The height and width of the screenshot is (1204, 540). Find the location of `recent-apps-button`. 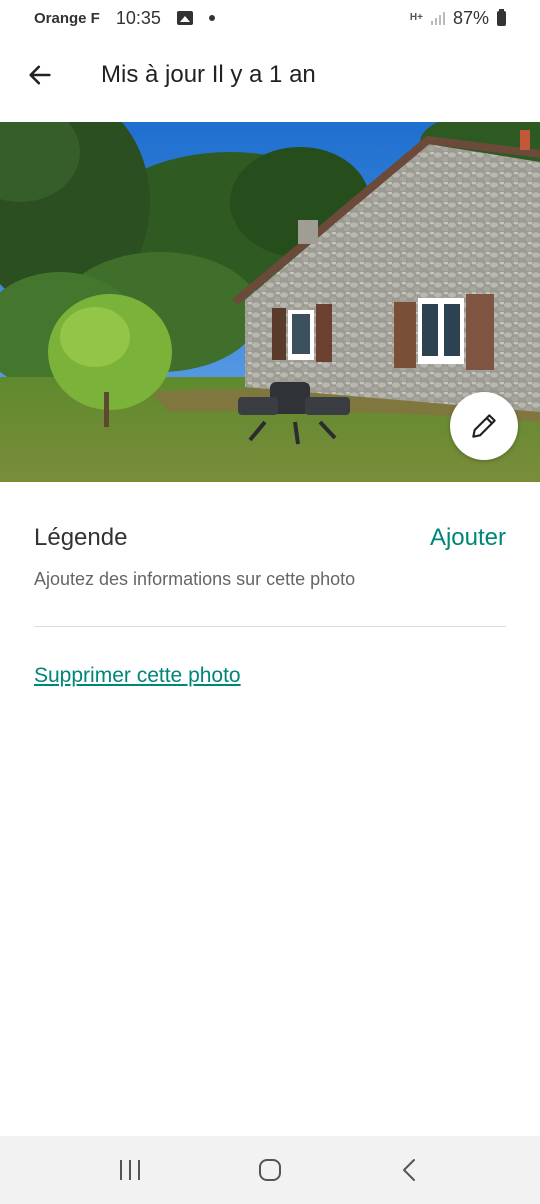

recent-apps-button is located at coordinates (130, 1170).